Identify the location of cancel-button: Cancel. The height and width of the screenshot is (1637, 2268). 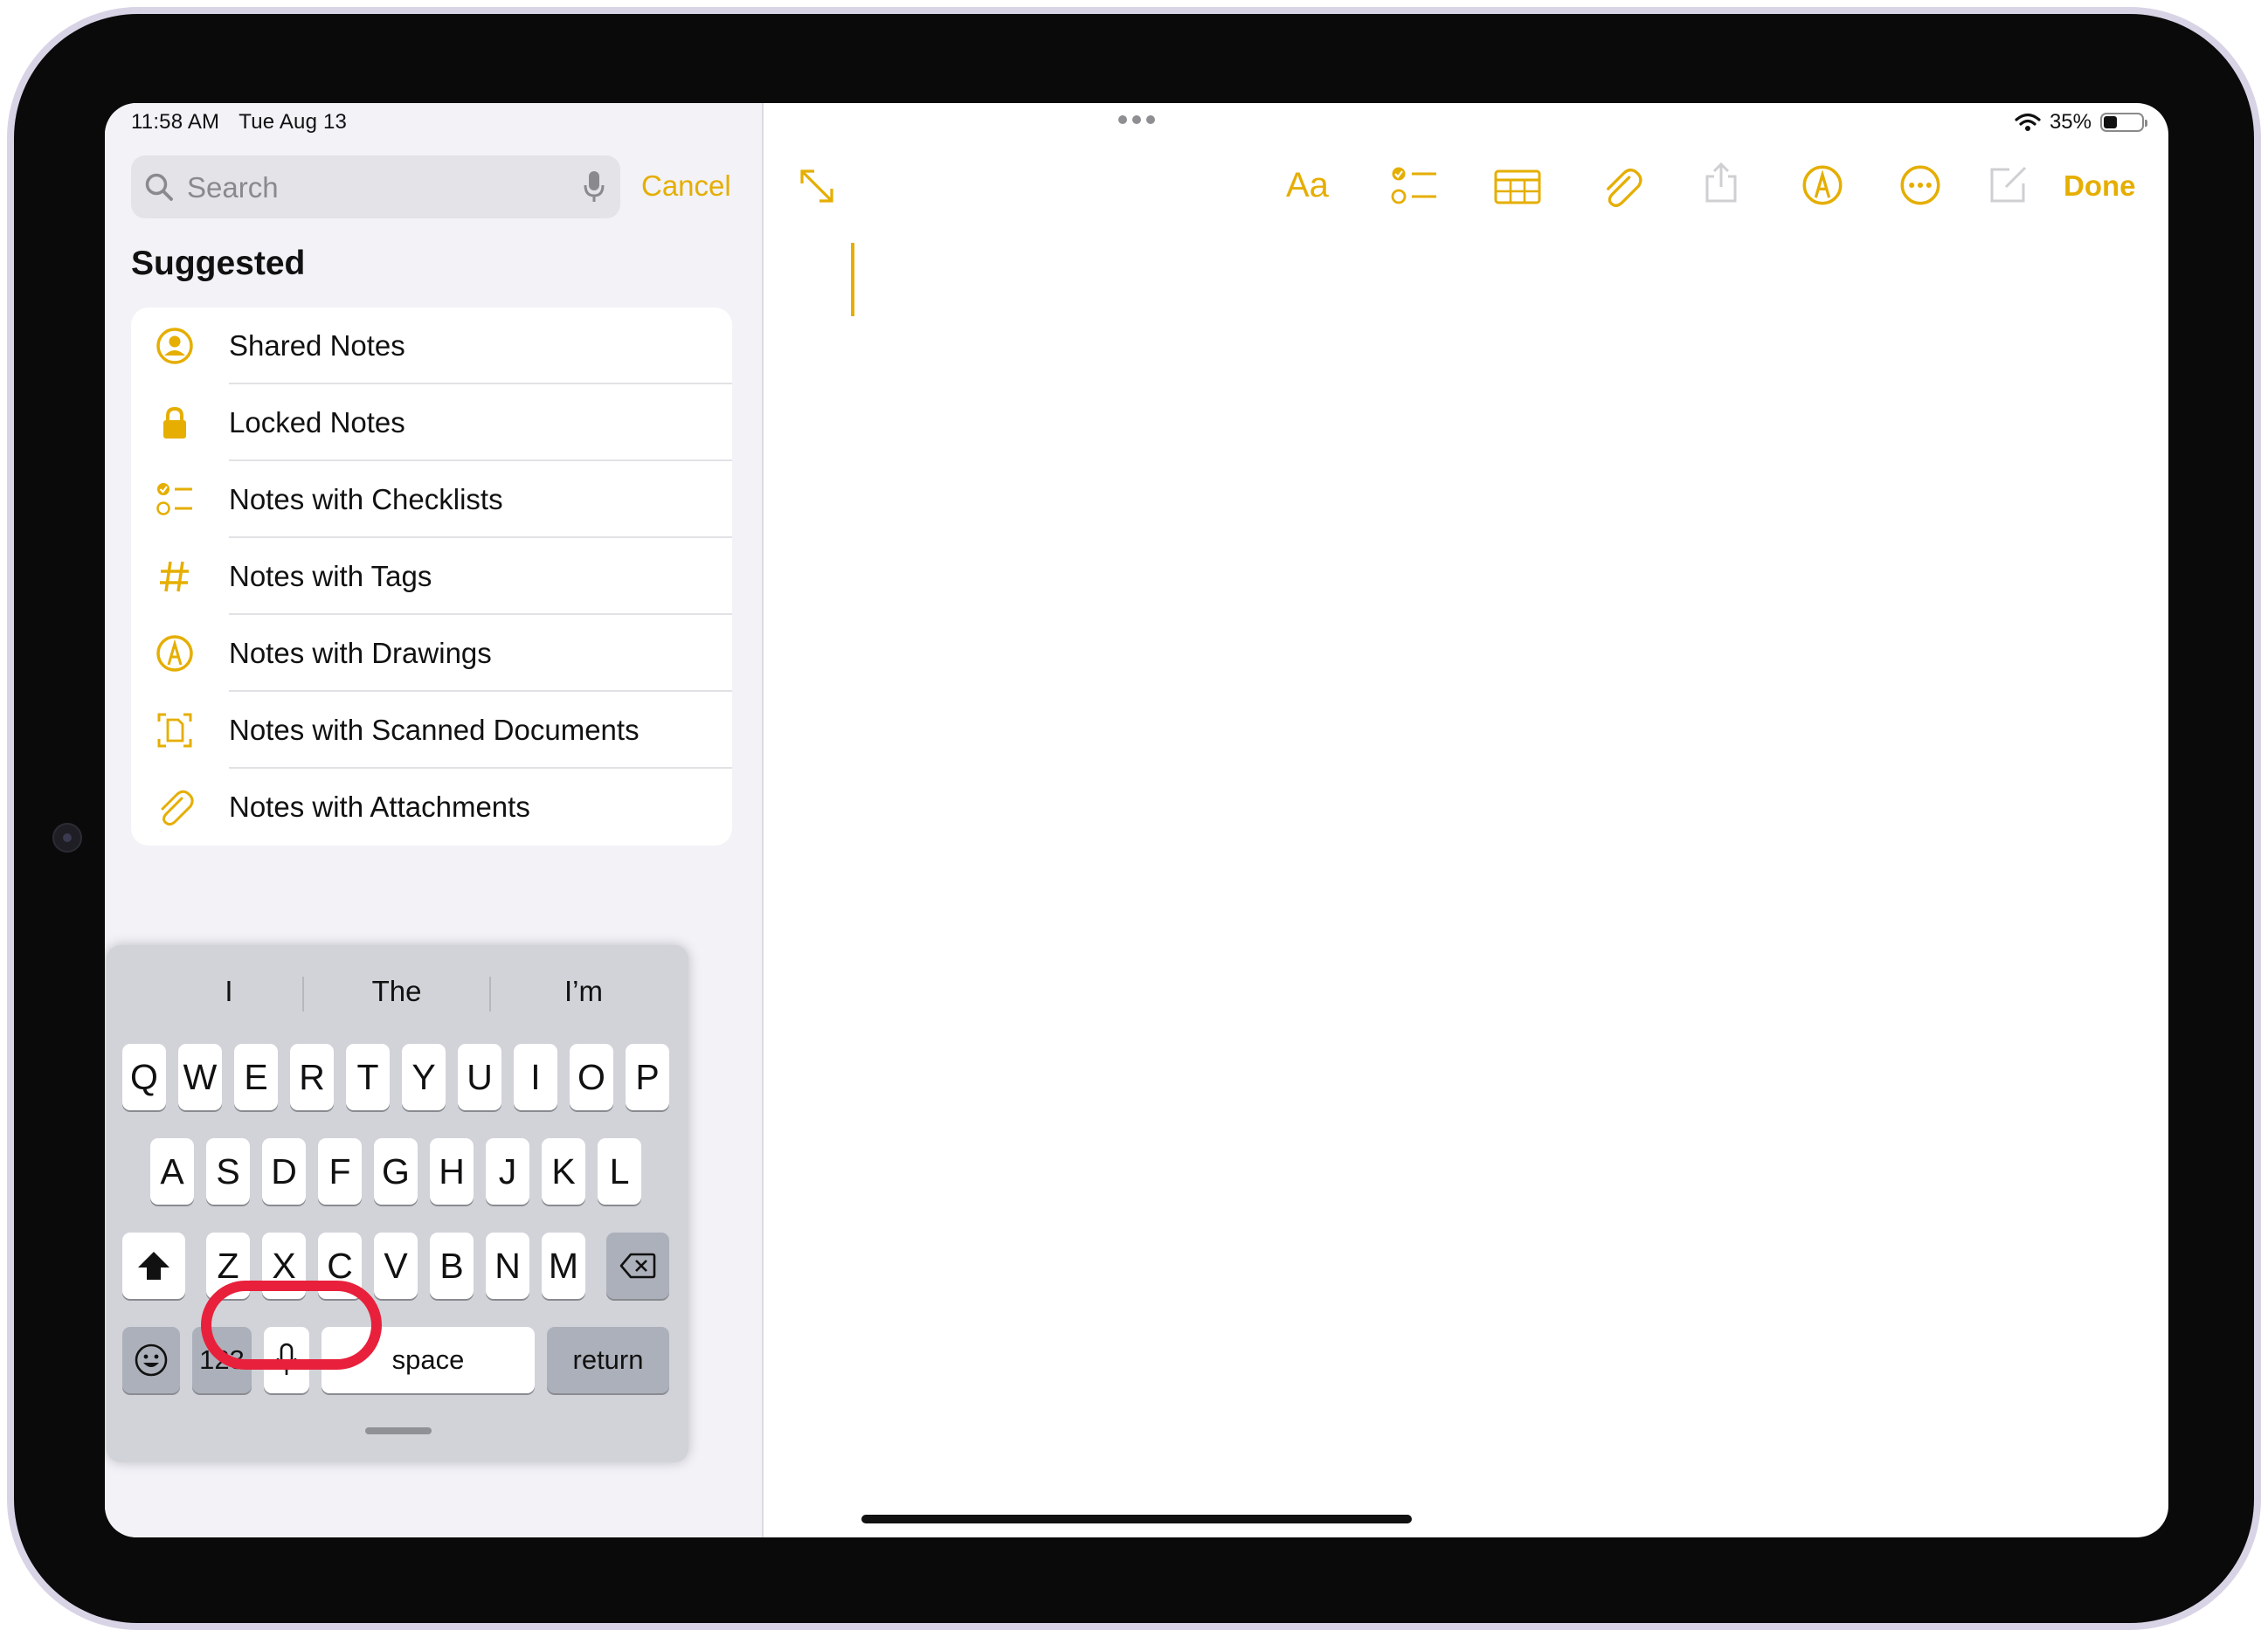
(686, 186).